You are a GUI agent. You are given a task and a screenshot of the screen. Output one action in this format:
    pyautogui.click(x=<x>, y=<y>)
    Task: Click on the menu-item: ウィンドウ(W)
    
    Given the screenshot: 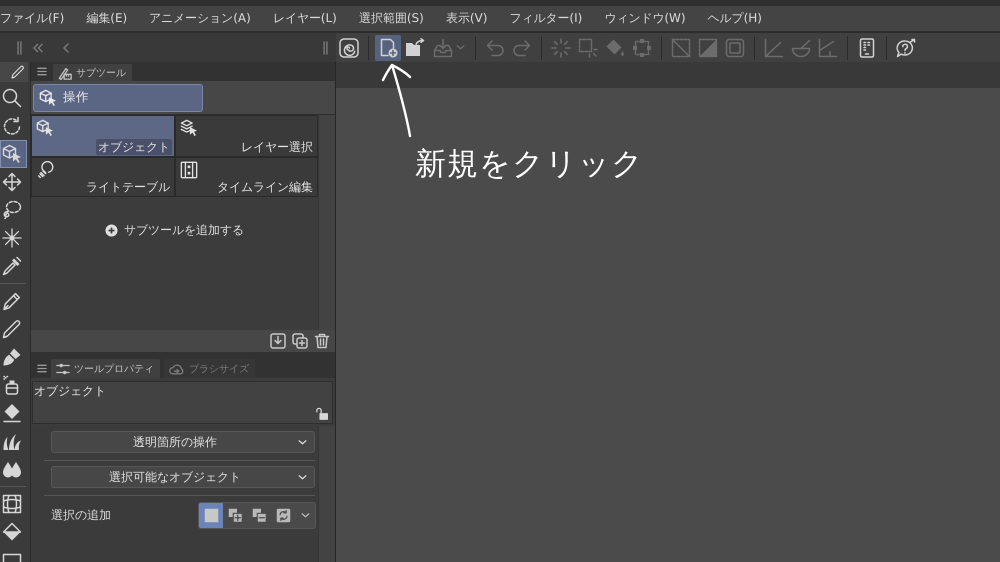 What is the action you would take?
    pyautogui.click(x=645, y=18)
    